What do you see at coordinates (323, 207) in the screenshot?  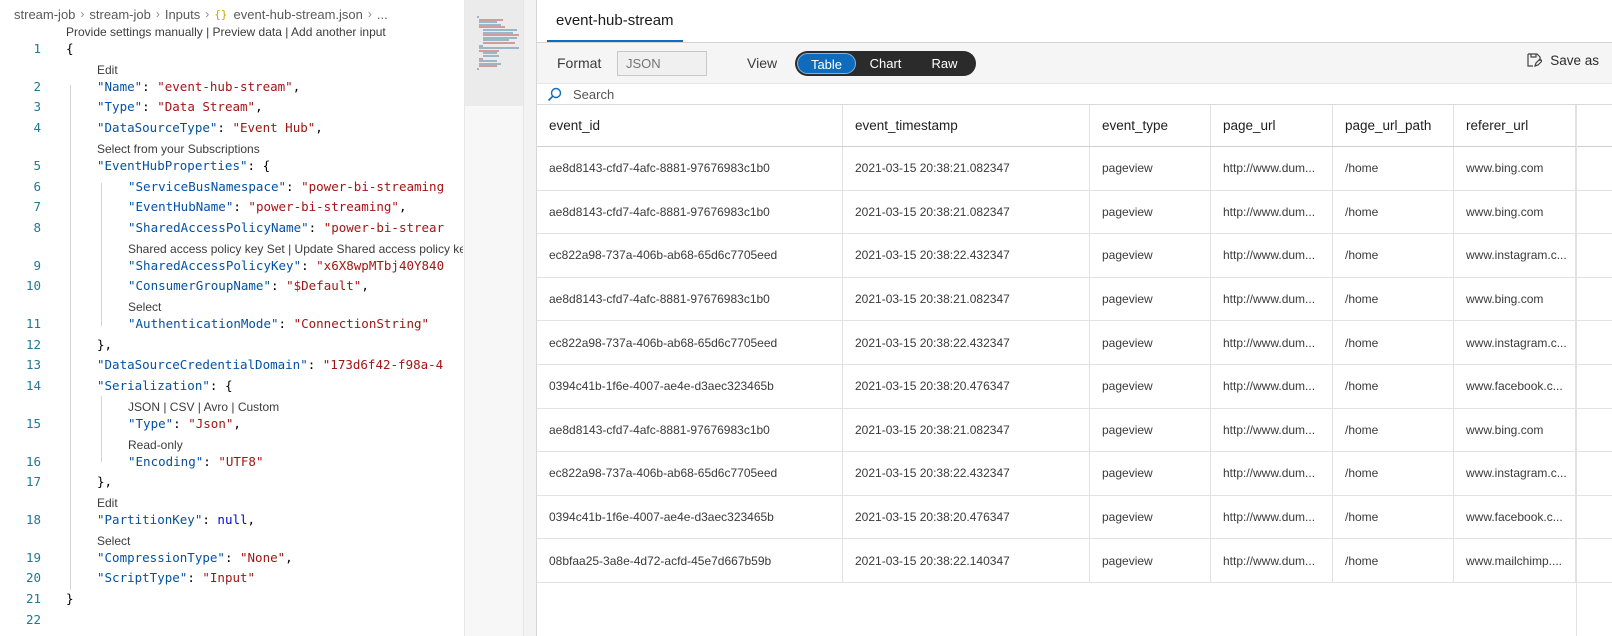 I see `json-value: "power-bi-streaming"` at bounding box center [323, 207].